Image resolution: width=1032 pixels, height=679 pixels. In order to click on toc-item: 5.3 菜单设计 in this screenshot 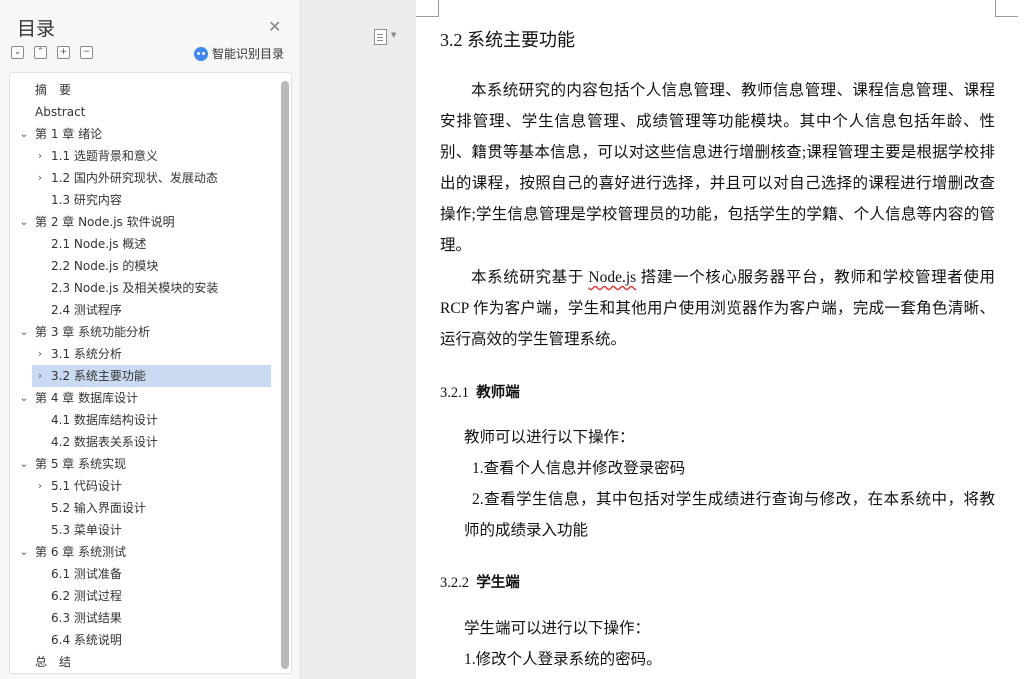, I will do `click(142, 530)`.